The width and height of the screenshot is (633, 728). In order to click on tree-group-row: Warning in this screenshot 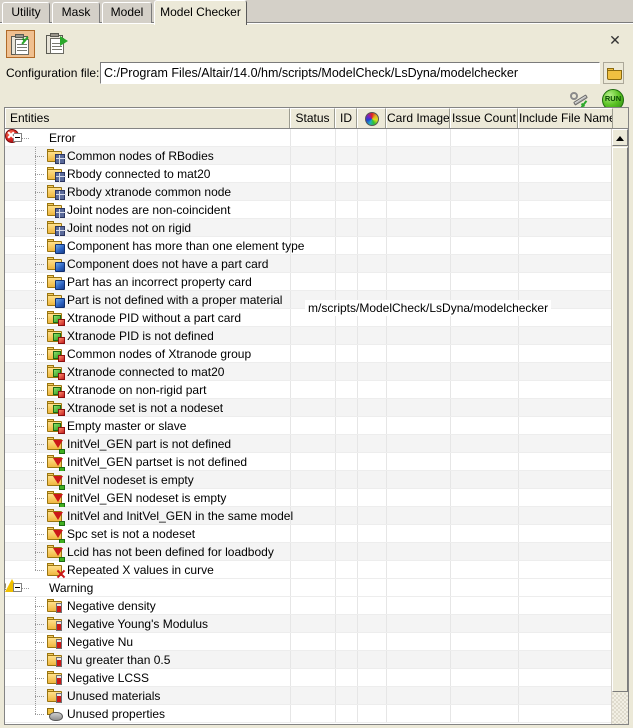, I will do `click(308, 588)`.